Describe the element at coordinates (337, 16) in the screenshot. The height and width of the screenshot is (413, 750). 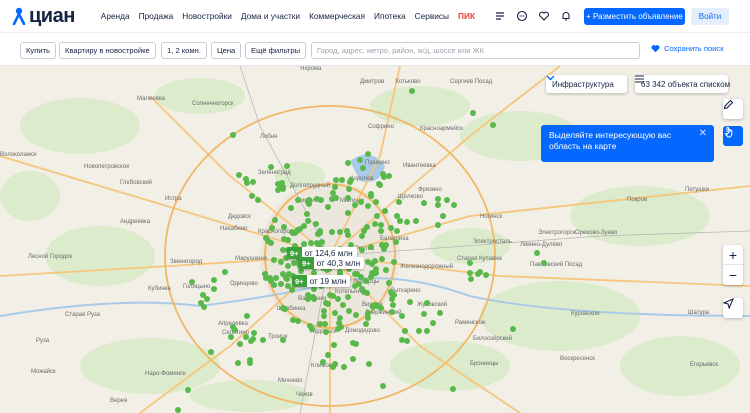
I see `nav-commercial: Коммерческая` at that location.